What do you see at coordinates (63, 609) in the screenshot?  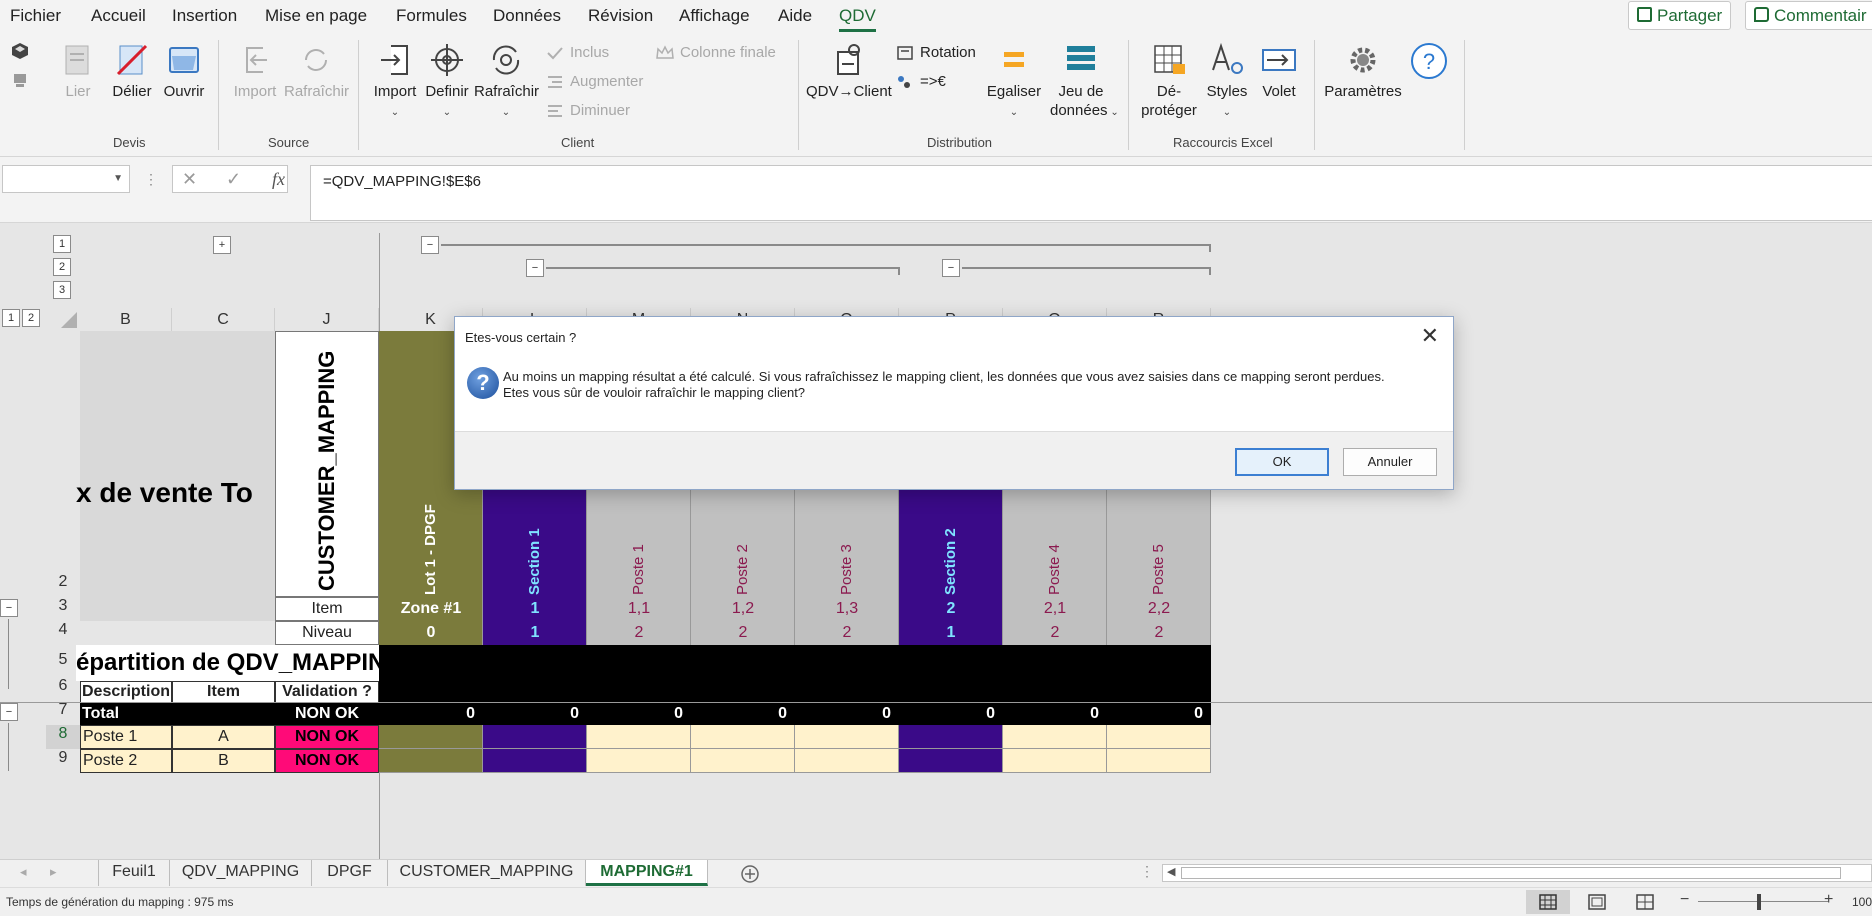 I see `row-header-3: 3` at bounding box center [63, 609].